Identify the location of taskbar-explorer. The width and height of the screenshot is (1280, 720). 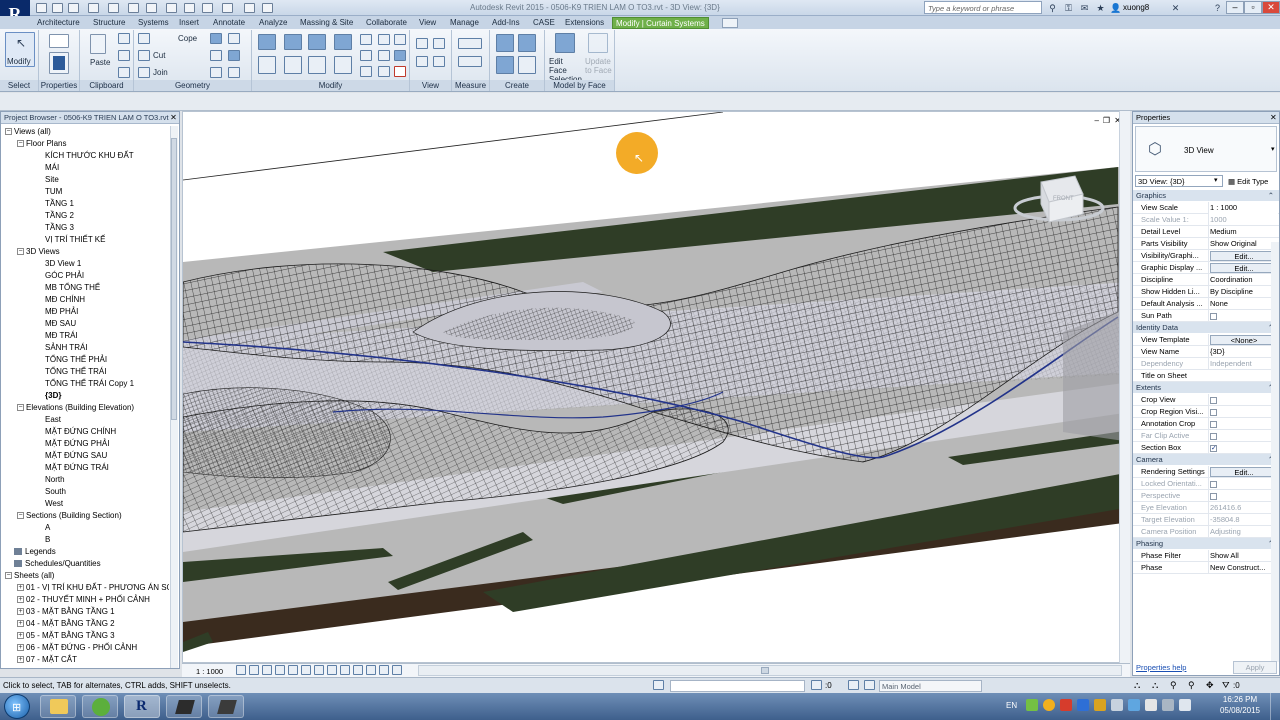
(58, 706).